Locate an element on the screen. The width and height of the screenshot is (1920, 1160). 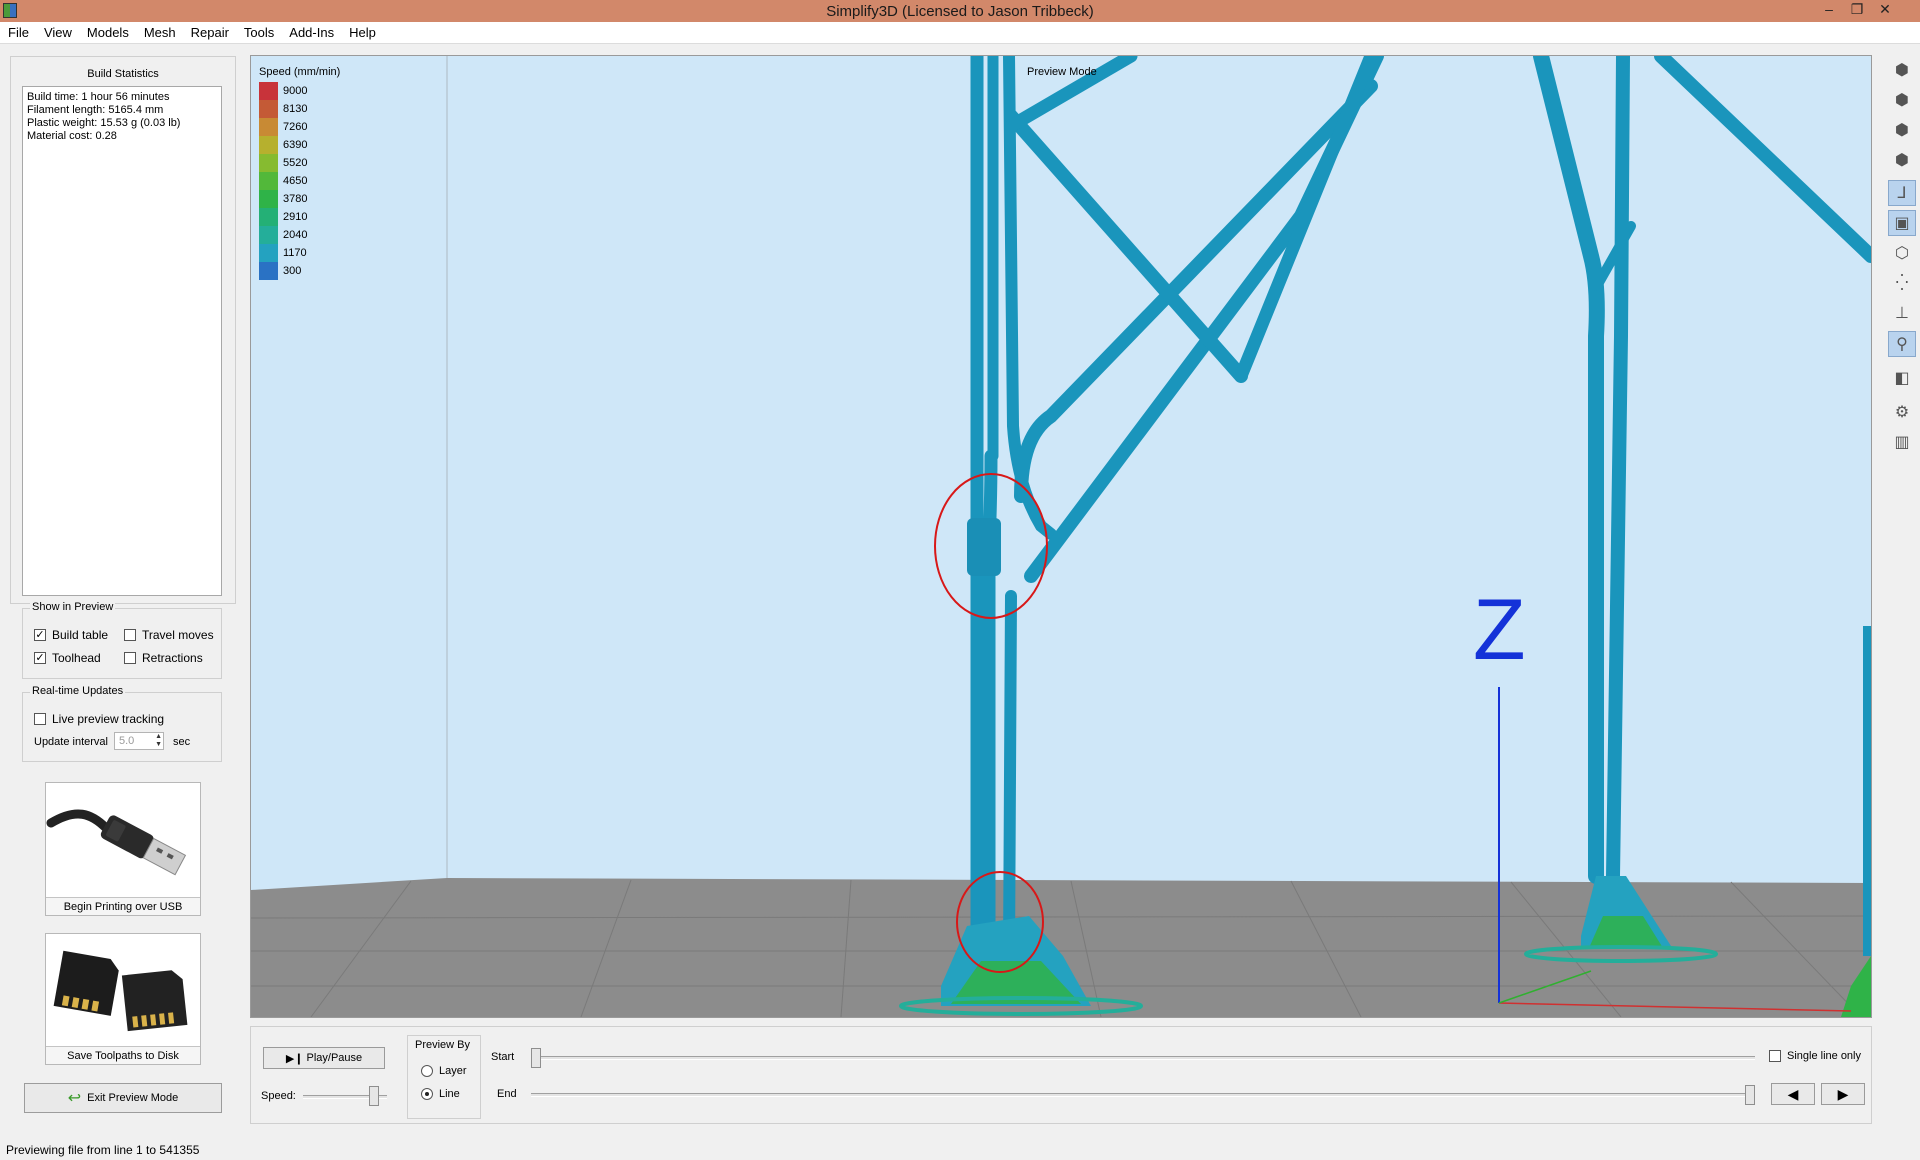
retractions-check is located at coordinates (130, 658).